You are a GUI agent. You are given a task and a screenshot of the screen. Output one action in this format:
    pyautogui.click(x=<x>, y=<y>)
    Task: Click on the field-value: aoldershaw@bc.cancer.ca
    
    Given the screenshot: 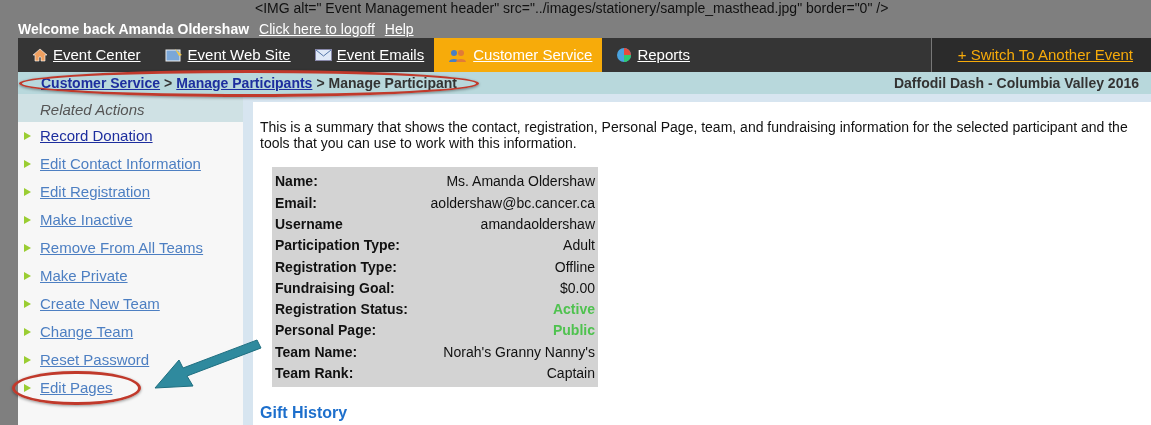 What is the action you would take?
    pyautogui.click(x=512, y=203)
    